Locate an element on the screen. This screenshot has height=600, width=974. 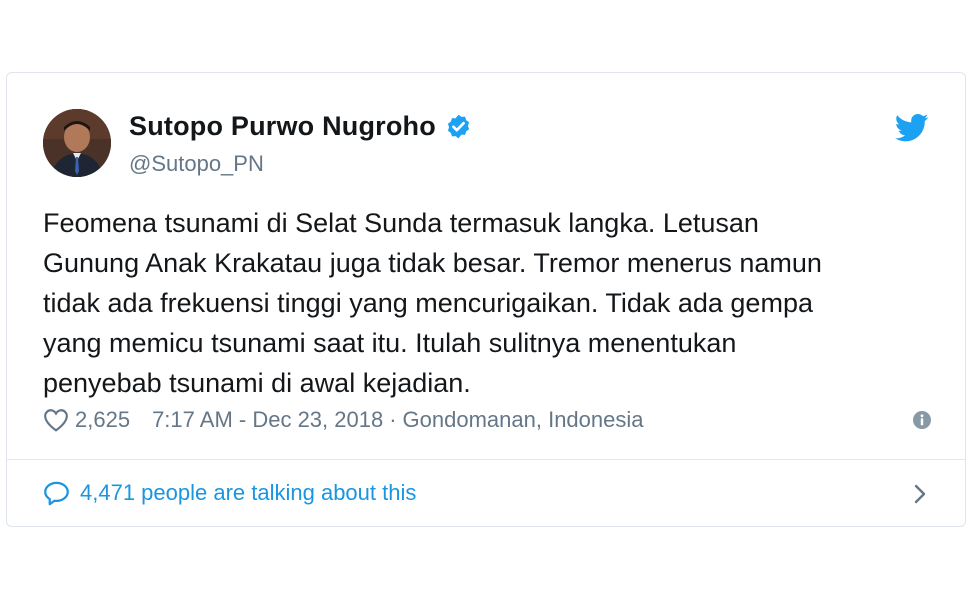
avatar is located at coordinates (77, 143).